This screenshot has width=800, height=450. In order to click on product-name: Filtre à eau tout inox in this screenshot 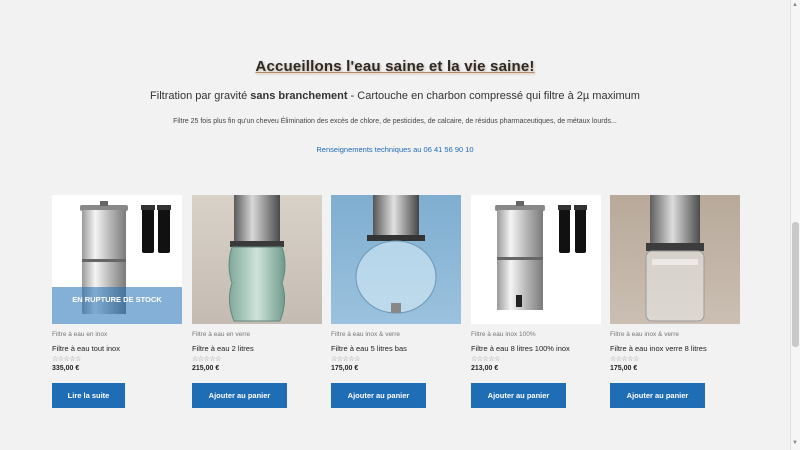, I will do `click(86, 348)`.